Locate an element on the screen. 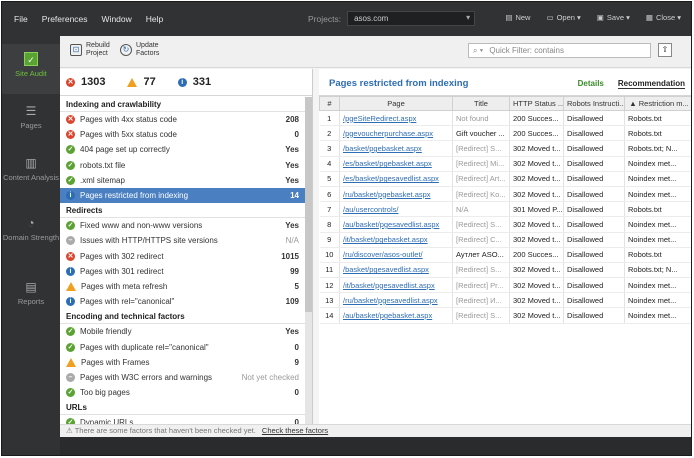 The image size is (694, 458). column-header: Page is located at coordinates (396, 103).